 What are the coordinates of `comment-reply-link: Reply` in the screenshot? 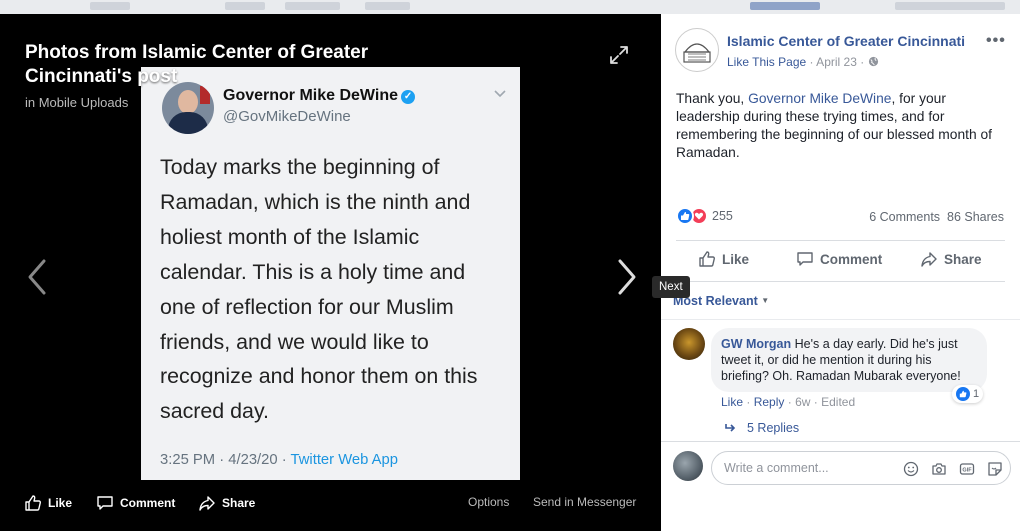 It's located at (769, 402).